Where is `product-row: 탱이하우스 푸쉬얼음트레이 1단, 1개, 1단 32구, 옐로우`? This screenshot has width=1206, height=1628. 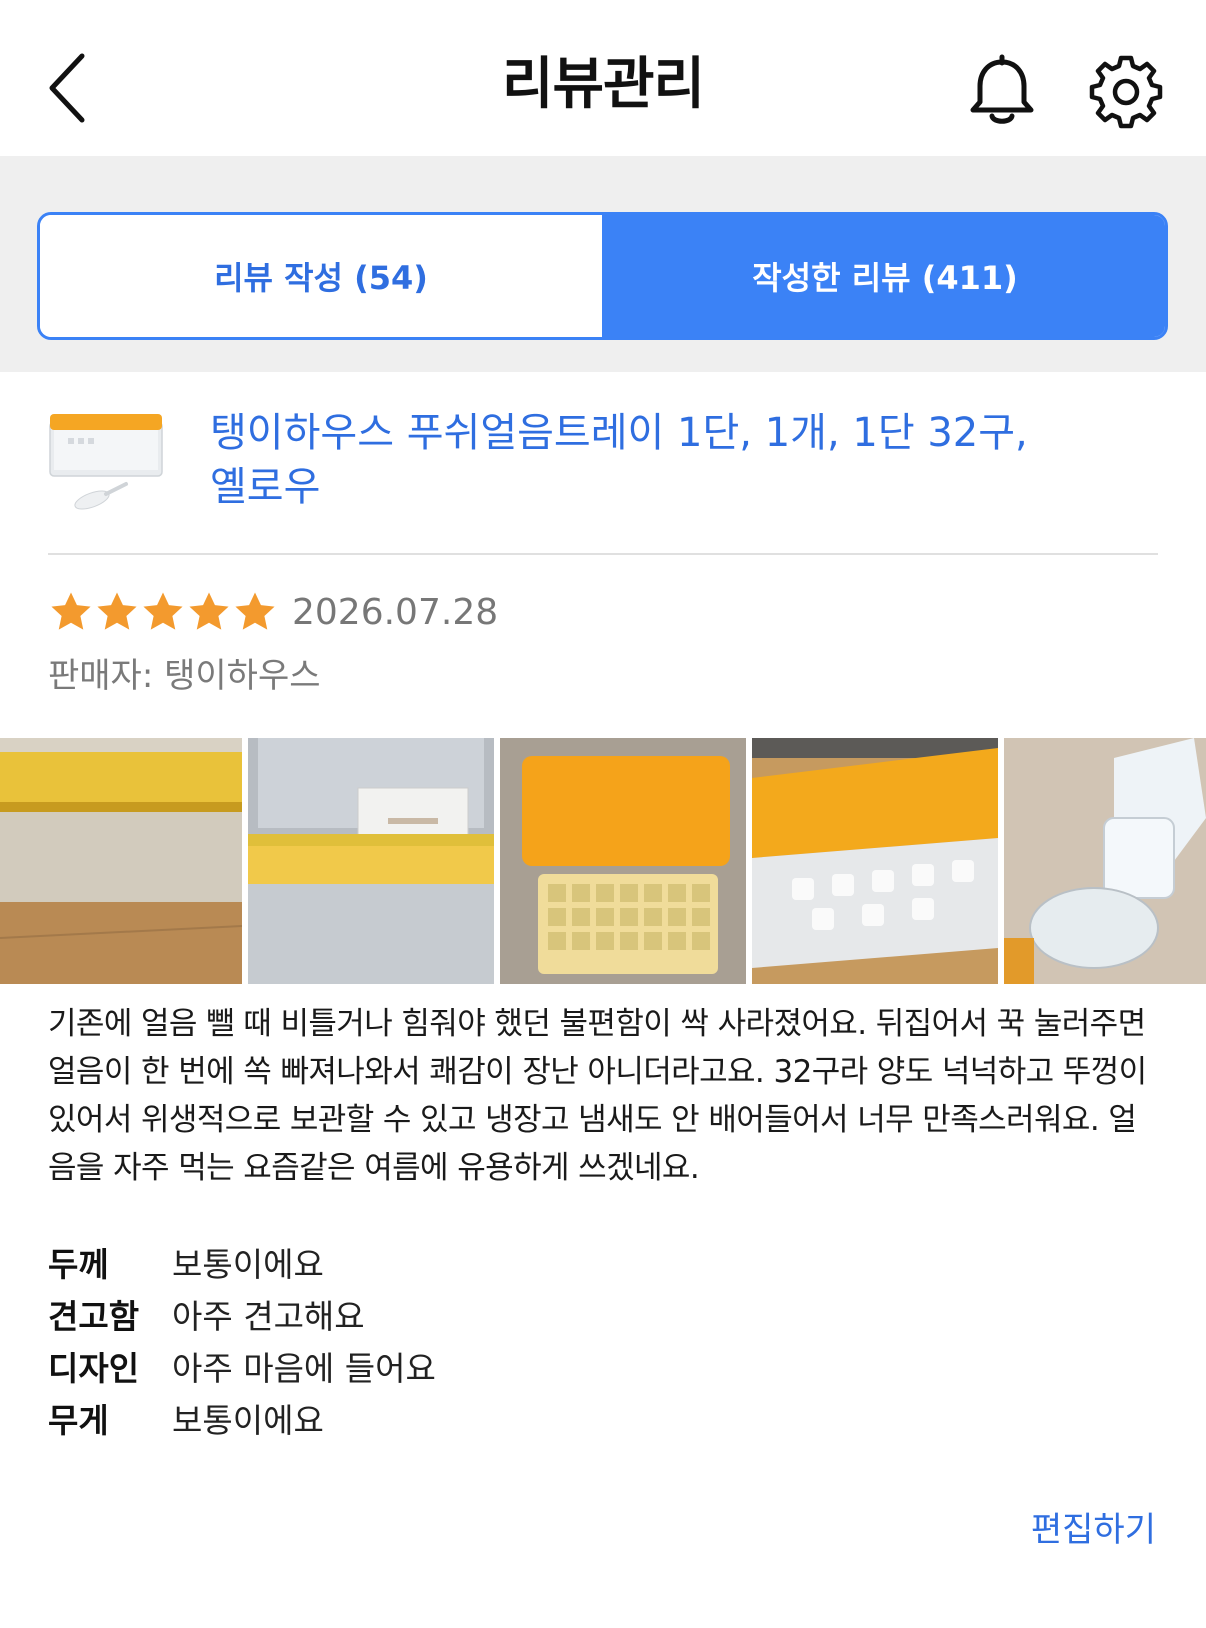 product-row: 탱이하우스 푸쉬얼음트레이 1단, 1개, 1단 32구, 옐로우 is located at coordinates (603, 470).